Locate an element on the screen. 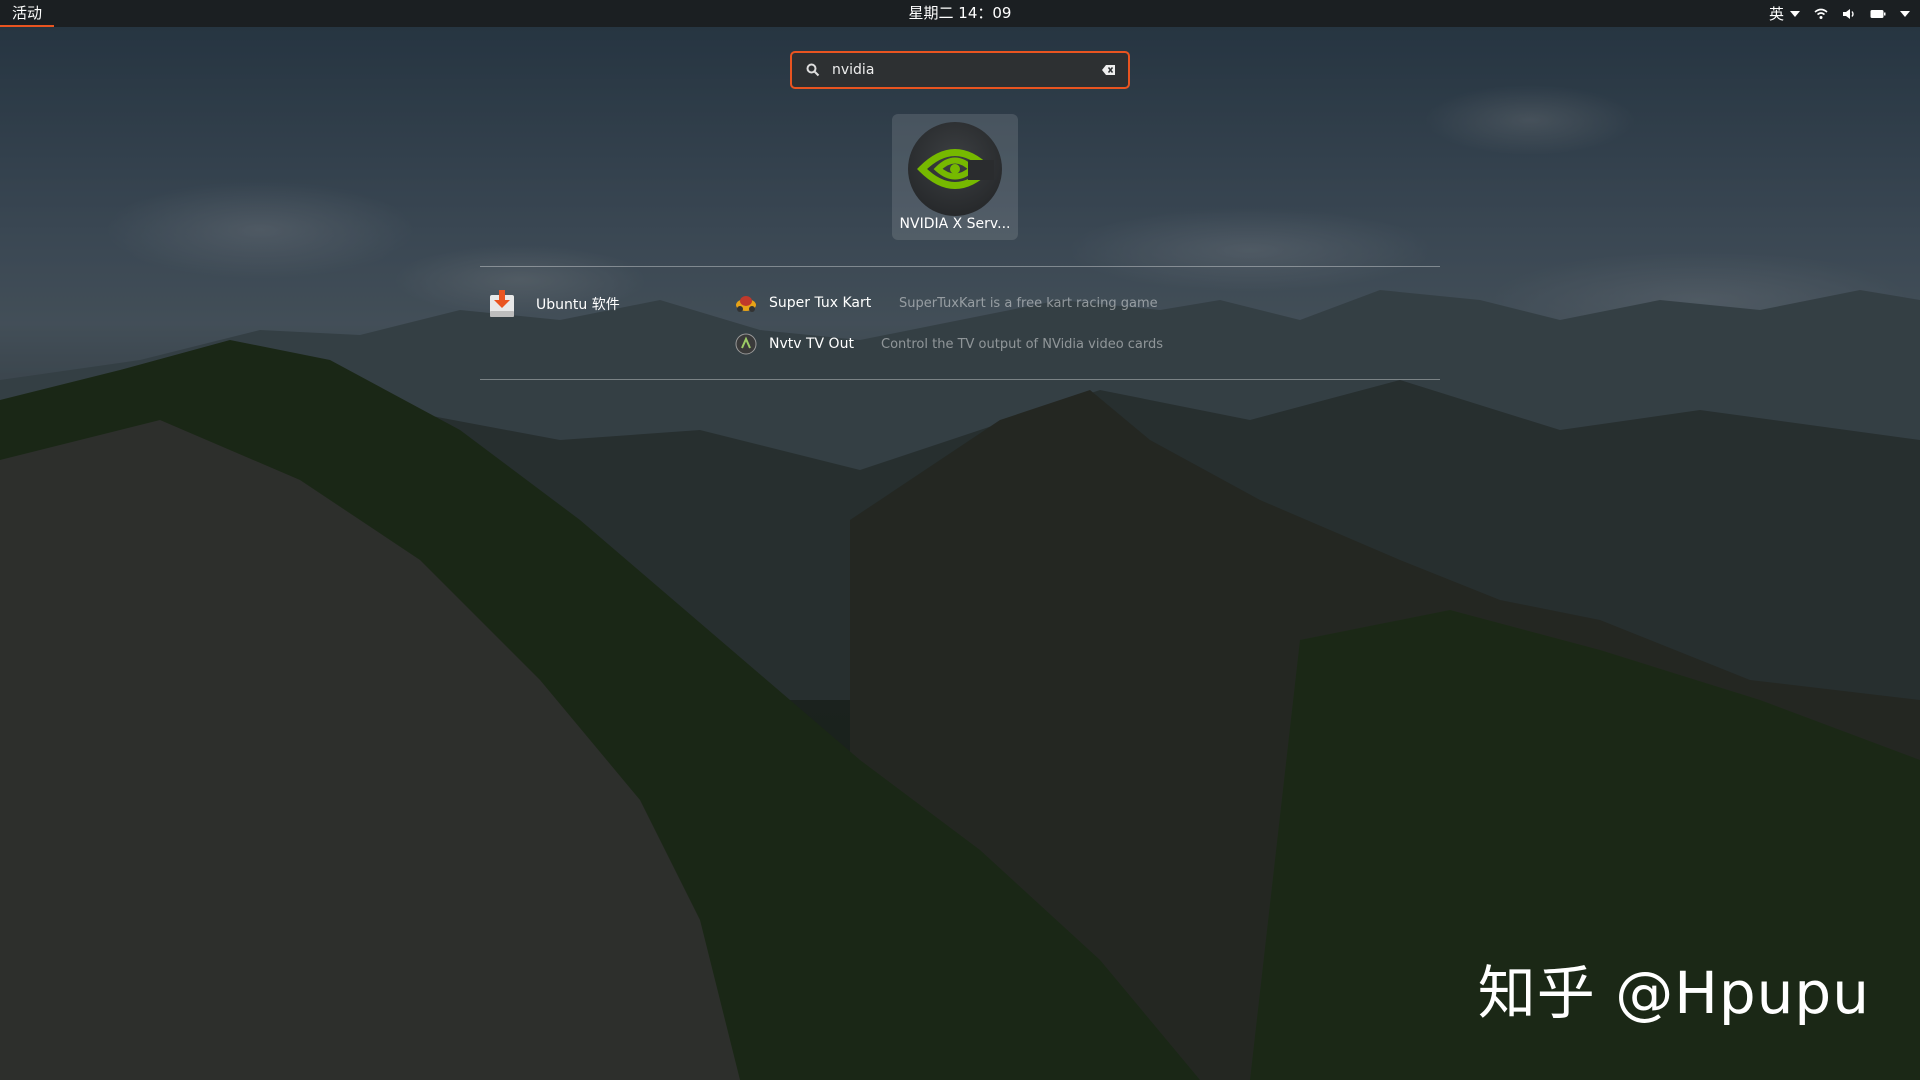 The image size is (1920, 1080). nvidia-icon is located at coordinates (955, 169).